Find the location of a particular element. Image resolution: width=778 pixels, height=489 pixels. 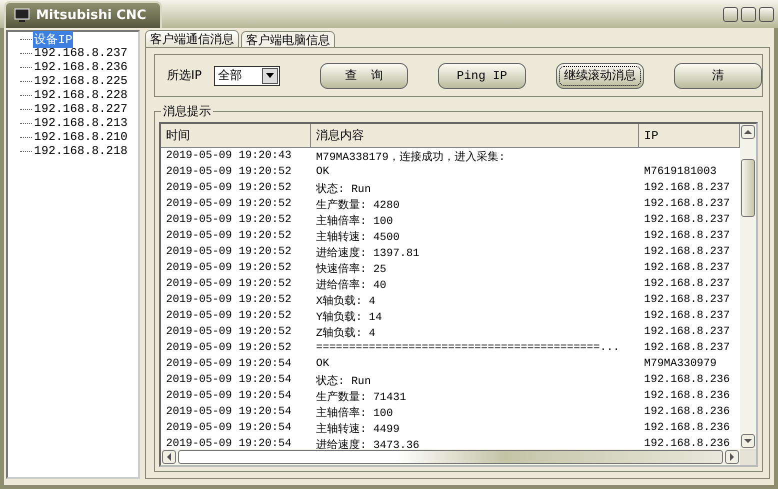

tree-item: 192.168.8.227 is located at coordinates (81, 109).